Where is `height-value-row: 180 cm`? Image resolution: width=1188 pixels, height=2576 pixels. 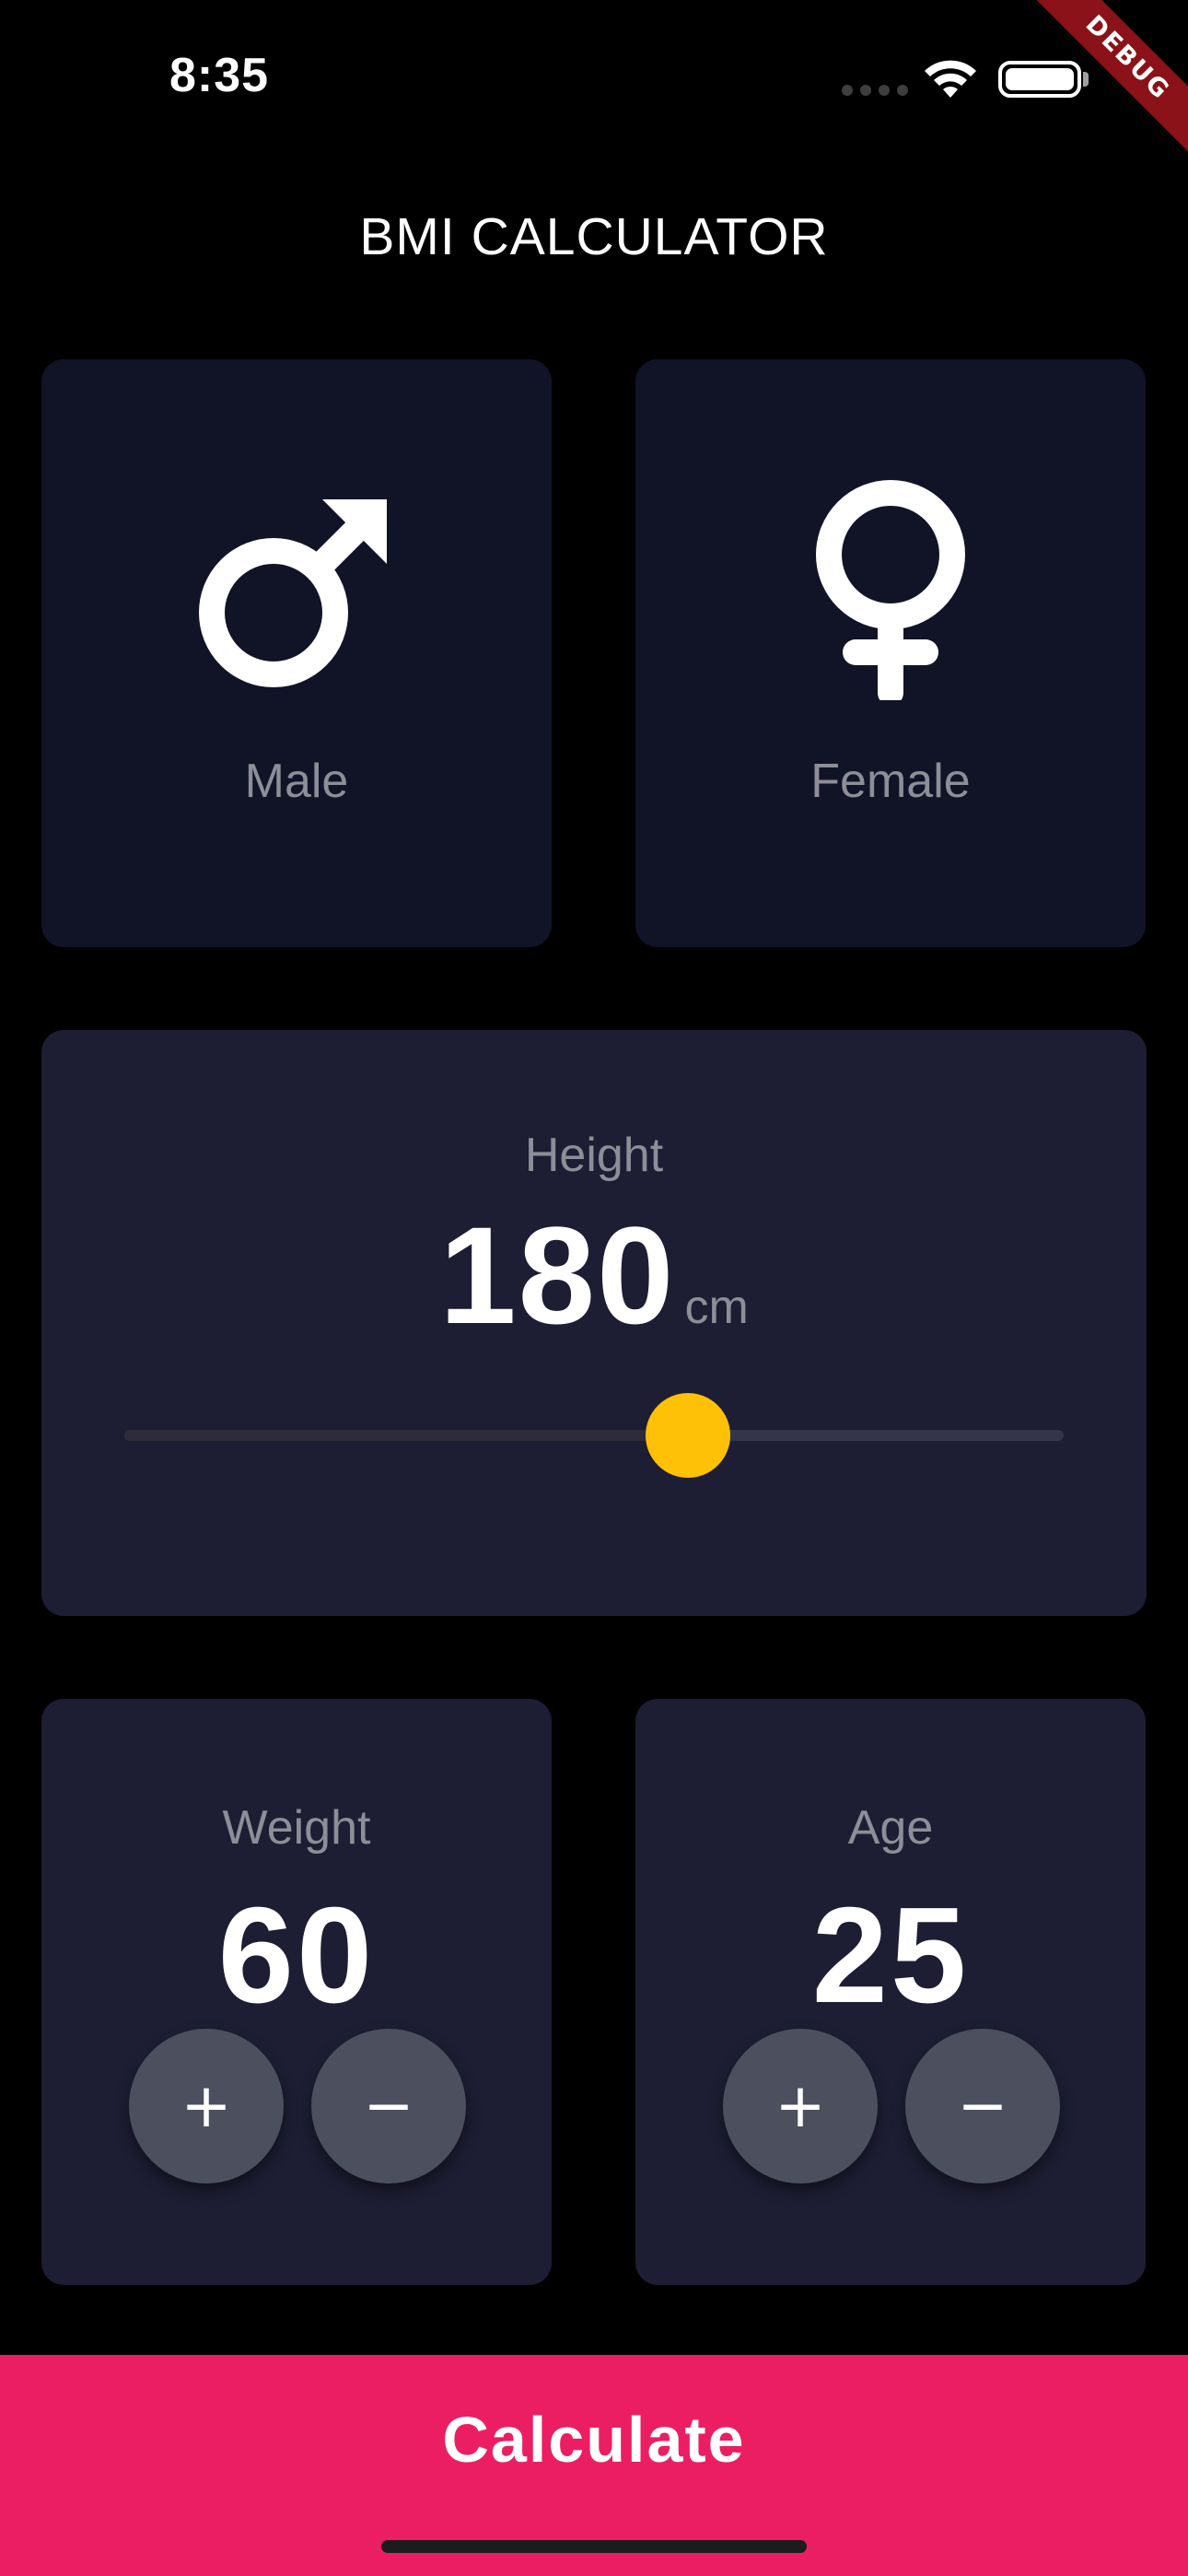 height-value-row: 180 cm is located at coordinates (594, 1275).